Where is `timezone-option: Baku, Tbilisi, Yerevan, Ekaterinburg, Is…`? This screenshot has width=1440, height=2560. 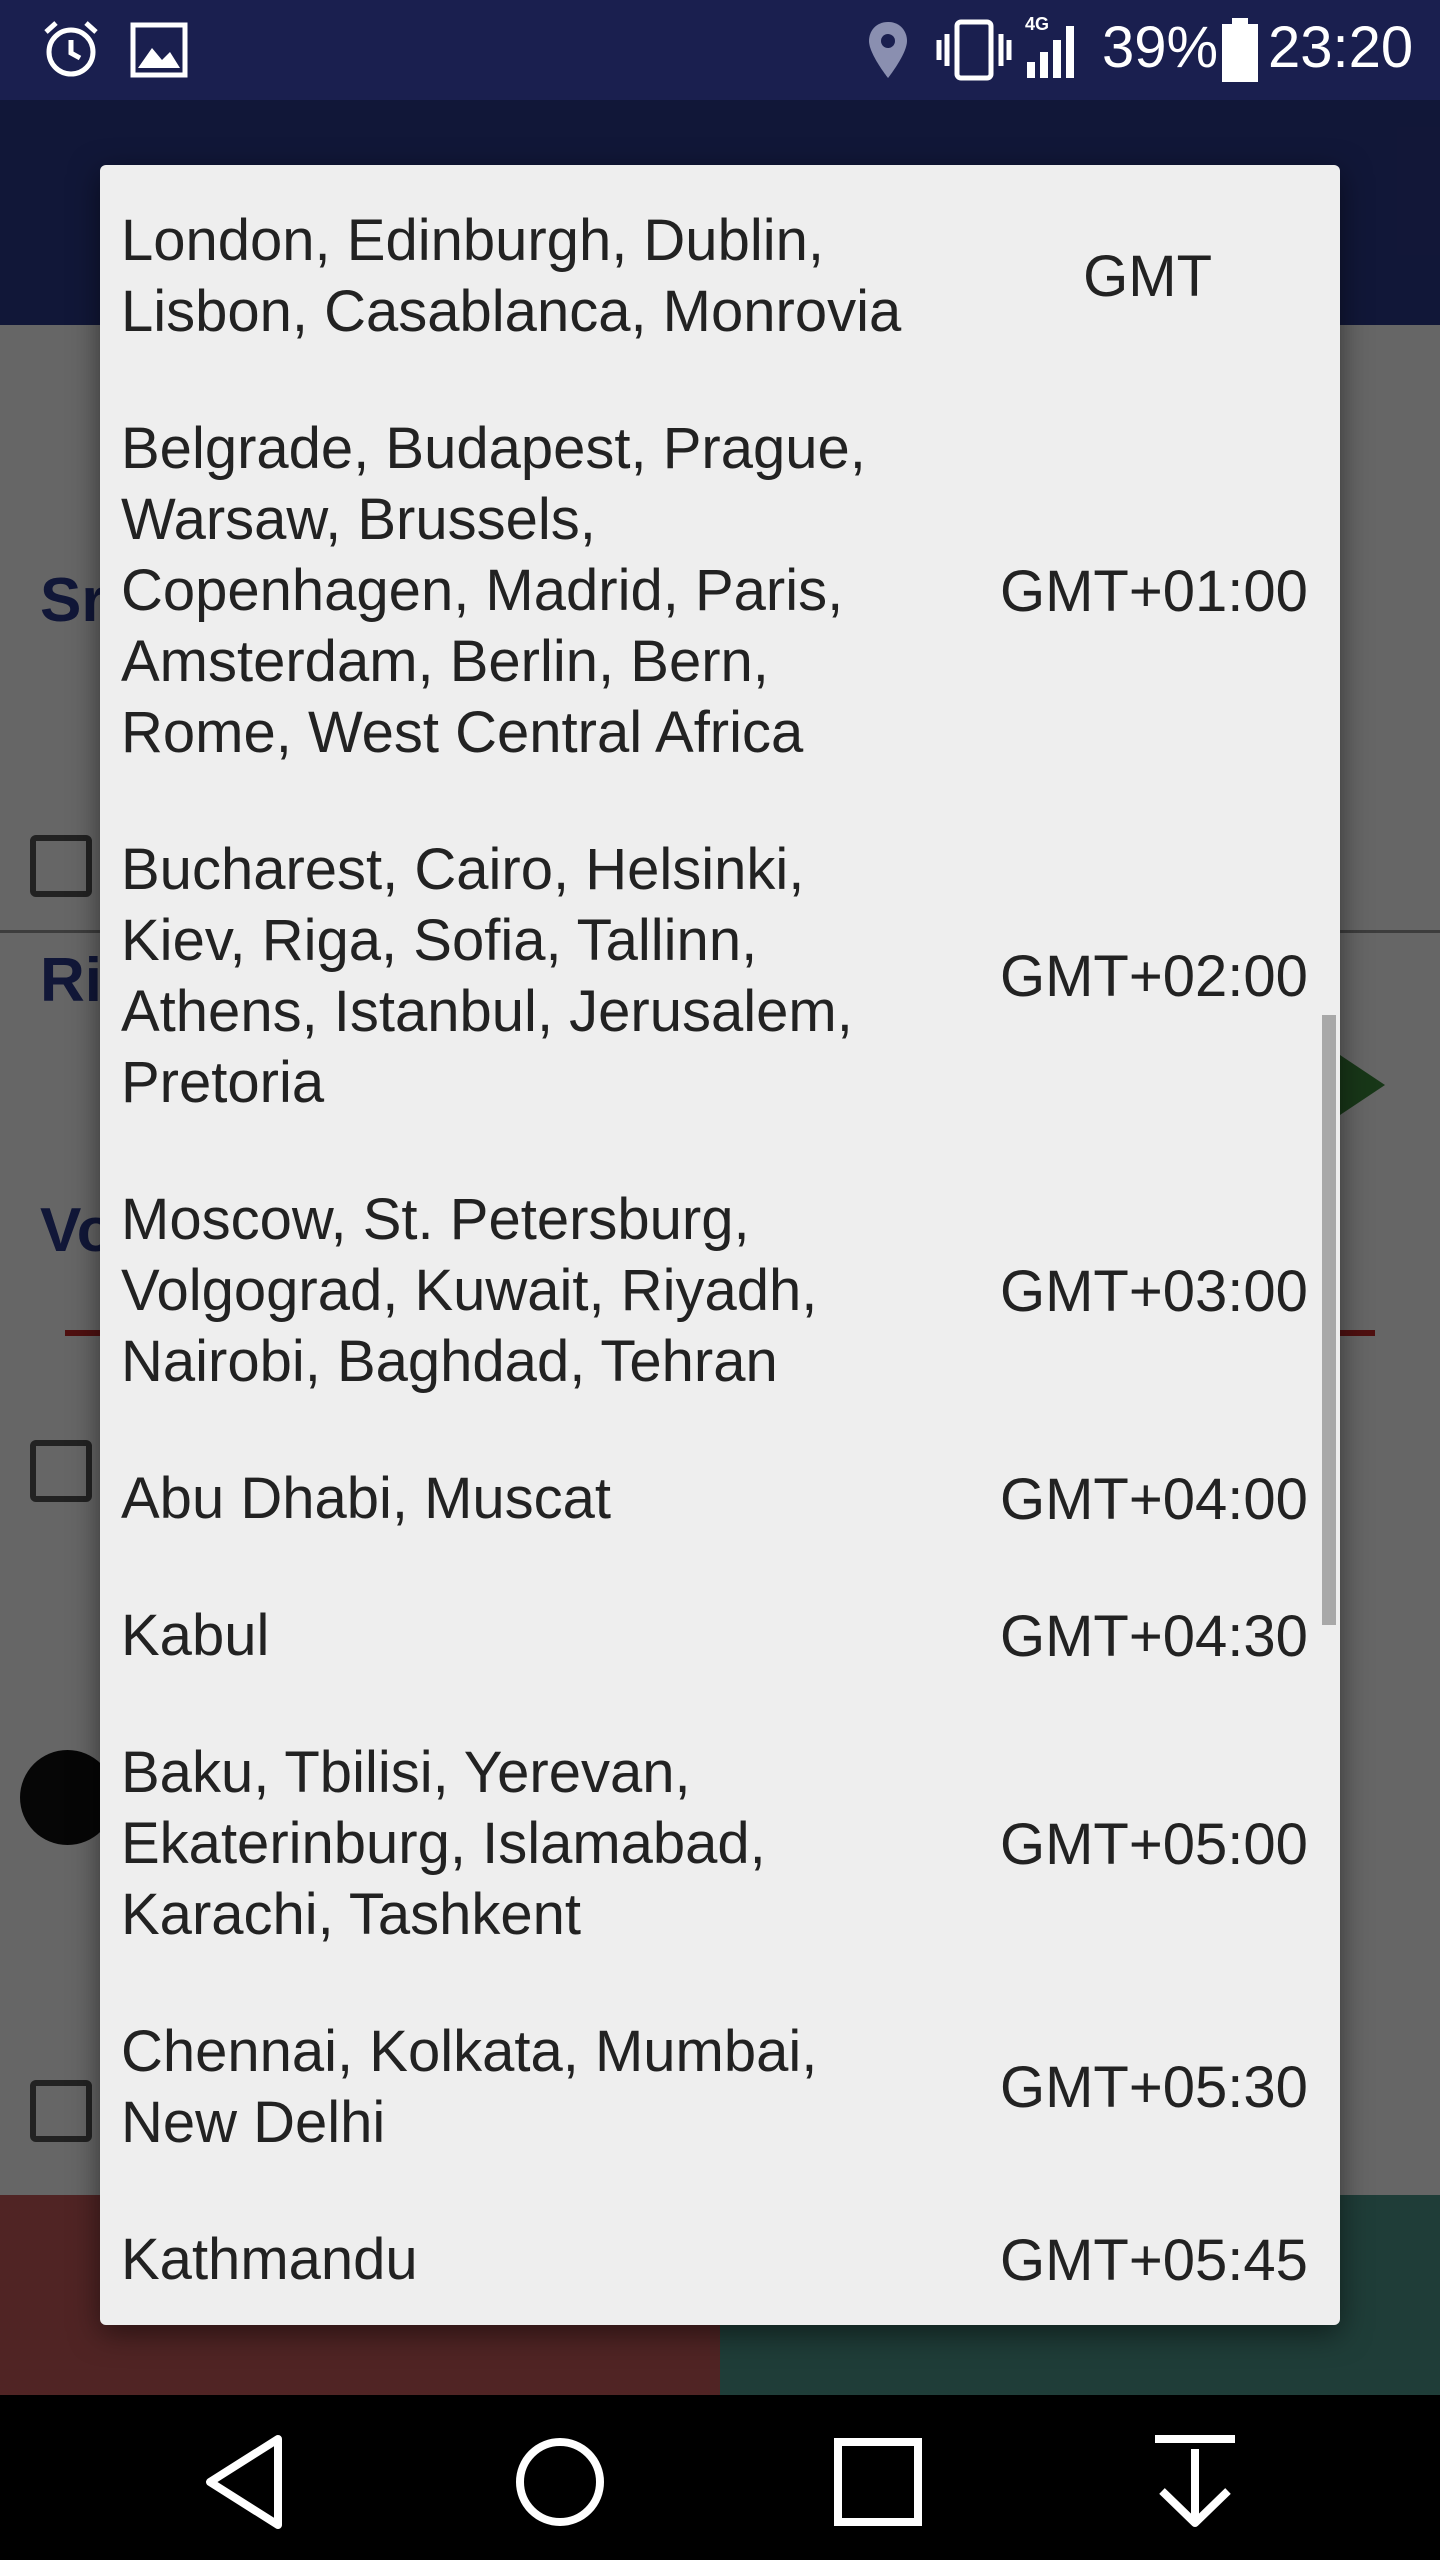
timezone-option: Baku, Tbilisi, Yerevan, Ekaterinburg, Is… is located at coordinates (720, 1843).